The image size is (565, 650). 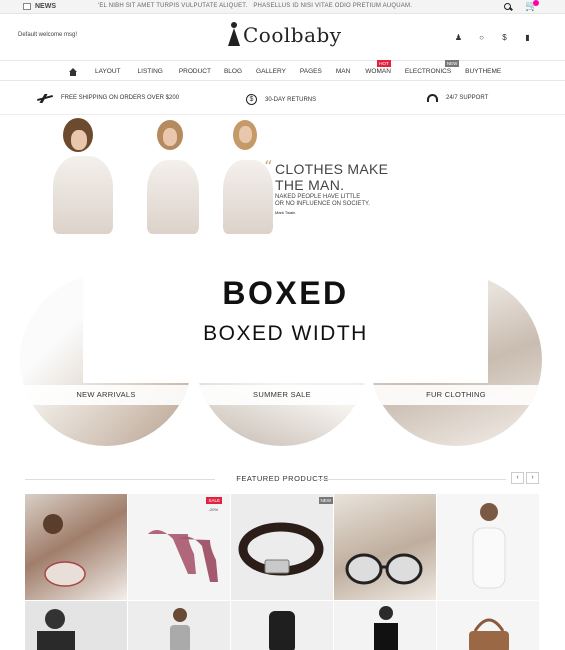 I want to click on category-label: FUR CLOTHING, so click(x=456, y=395).